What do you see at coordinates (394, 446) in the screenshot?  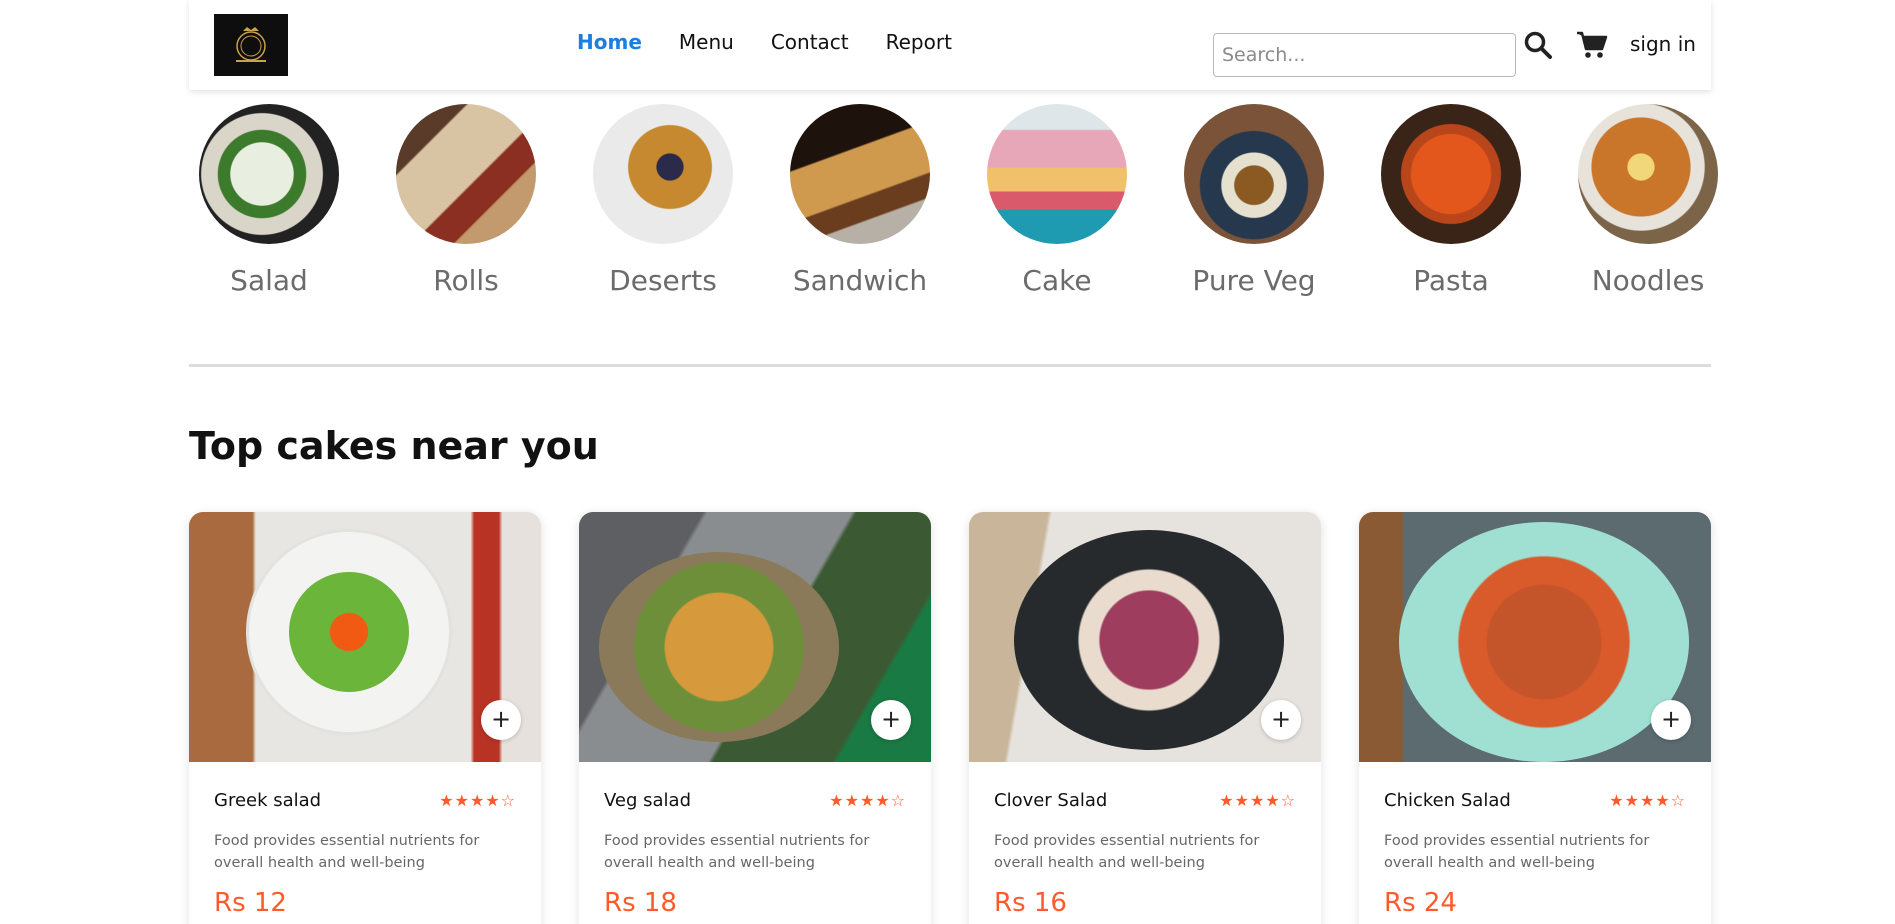 I see `section-title: Top cakes near you` at bounding box center [394, 446].